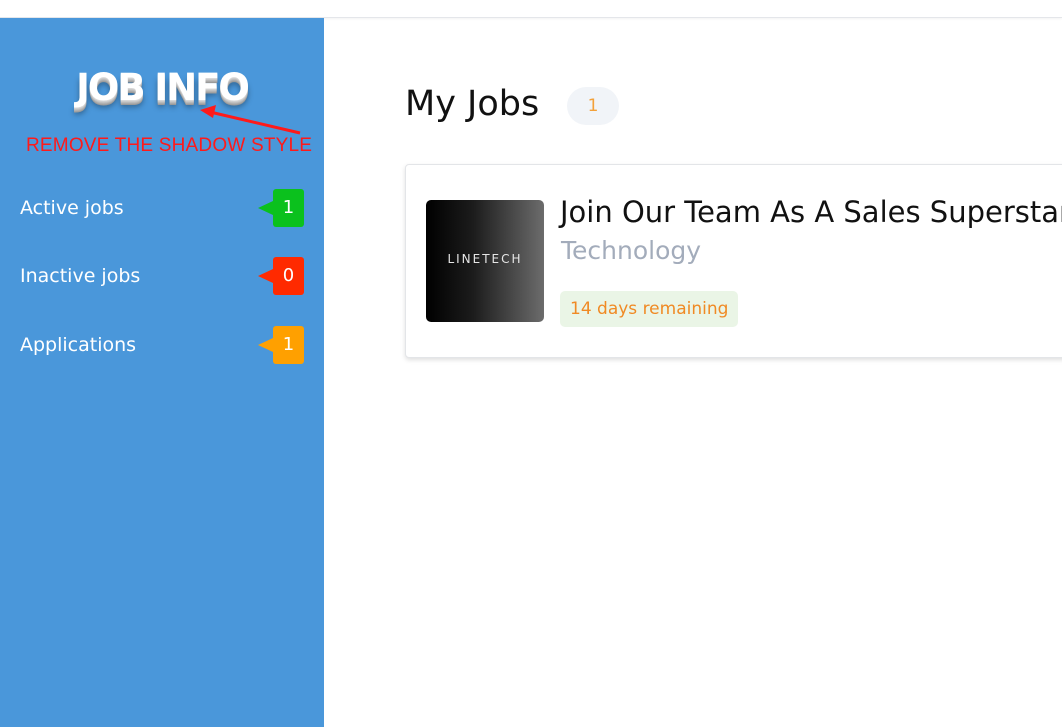 The width and height of the screenshot is (1062, 727). I want to click on sidebar-item-applications: Applications 1, so click(162, 345).